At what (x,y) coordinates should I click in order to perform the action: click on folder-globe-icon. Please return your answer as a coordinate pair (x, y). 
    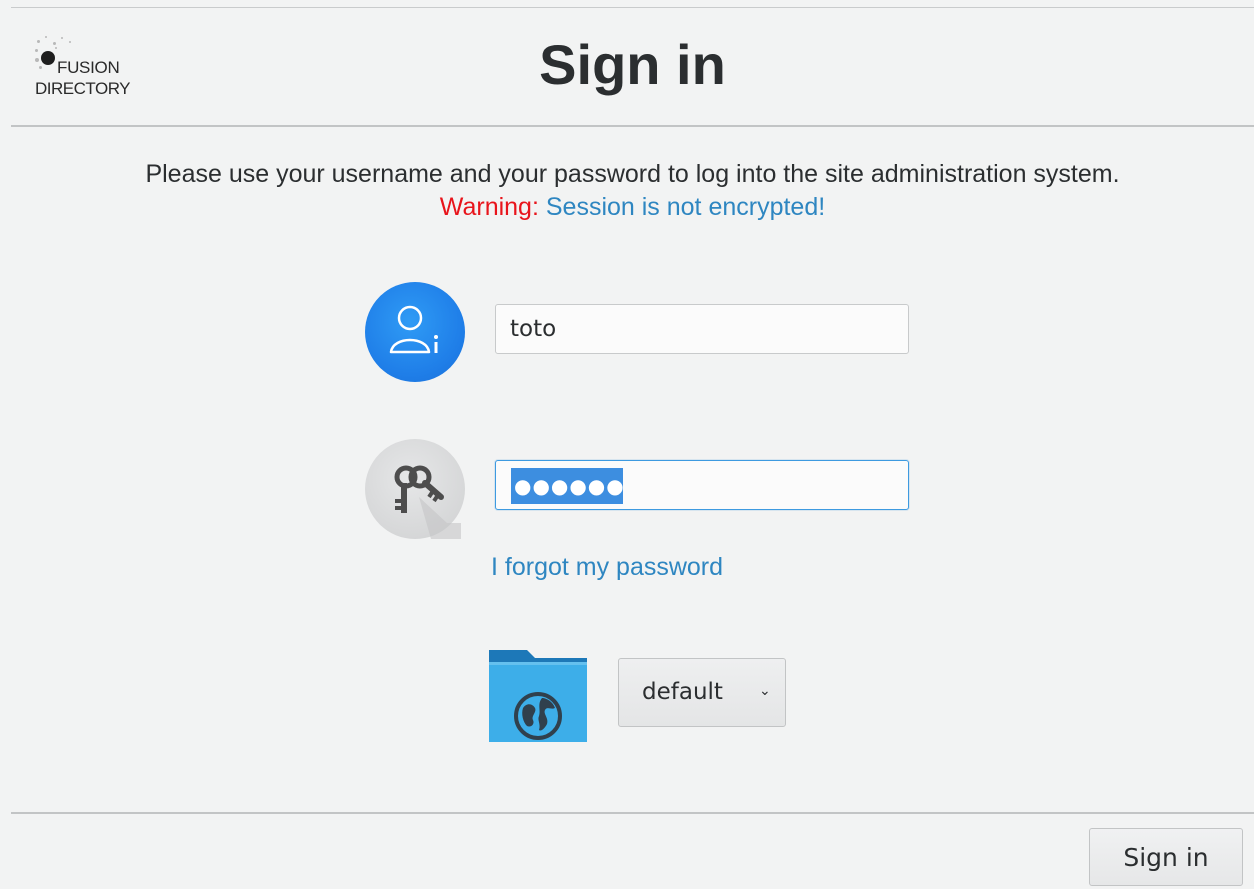
    Looking at the image, I should click on (538, 696).